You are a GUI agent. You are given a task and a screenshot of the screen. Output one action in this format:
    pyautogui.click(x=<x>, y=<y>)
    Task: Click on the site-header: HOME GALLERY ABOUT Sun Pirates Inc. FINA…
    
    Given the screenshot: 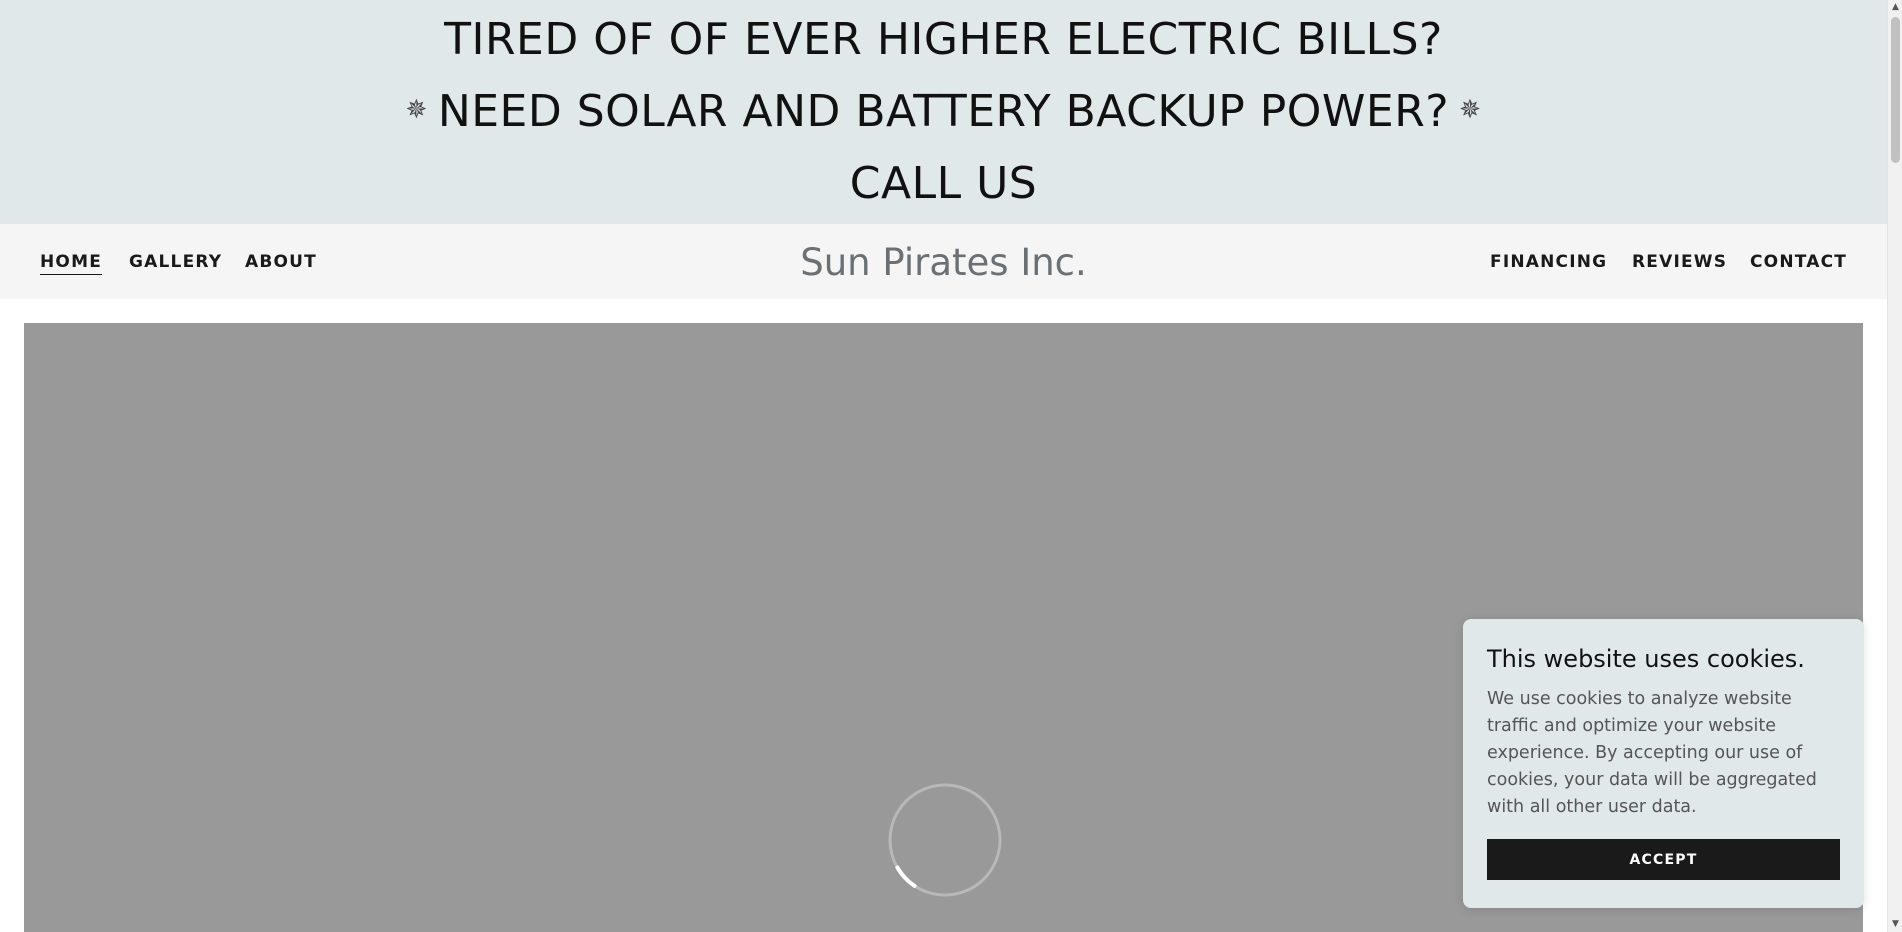 What is the action you would take?
    pyautogui.click(x=943, y=261)
    